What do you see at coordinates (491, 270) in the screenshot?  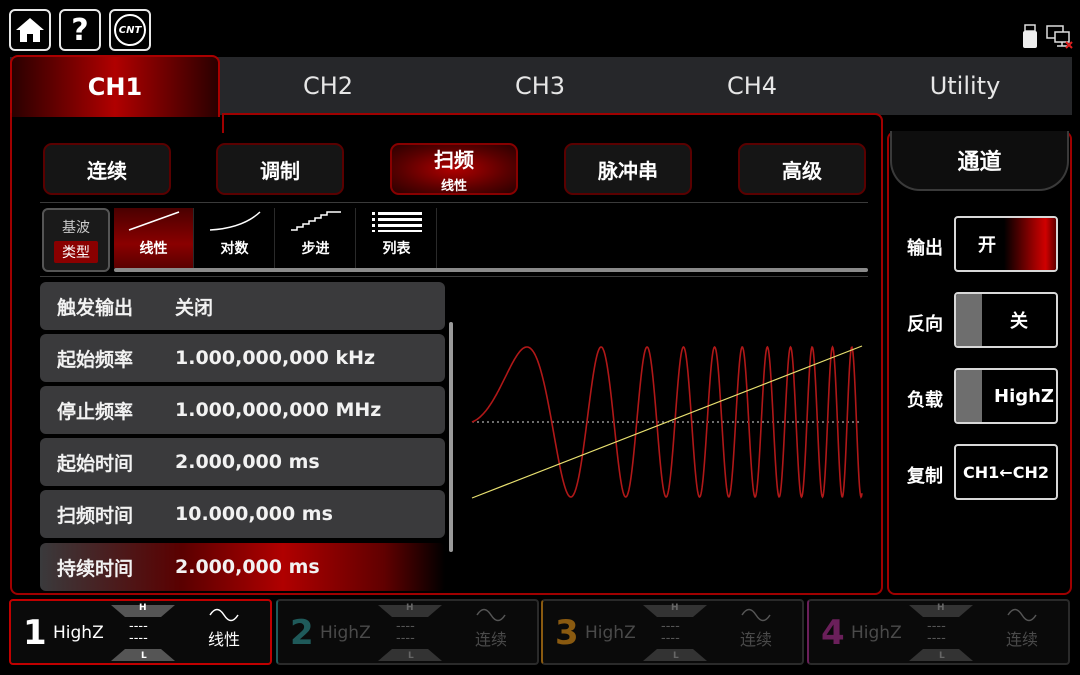 I see `horizontal-scrollbar` at bounding box center [491, 270].